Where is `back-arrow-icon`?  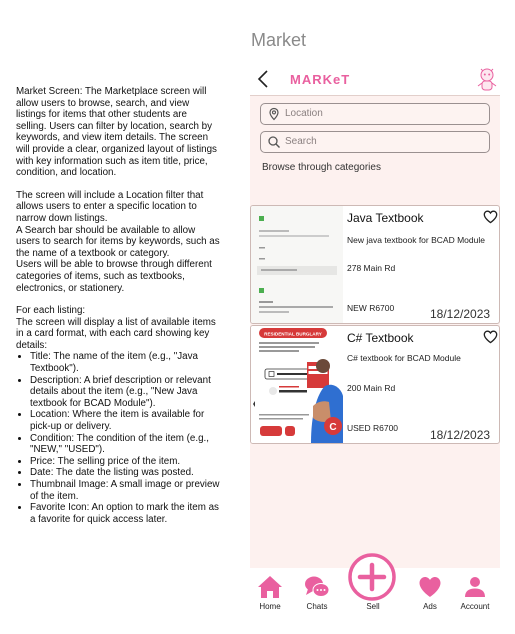 back-arrow-icon is located at coordinates (263, 79).